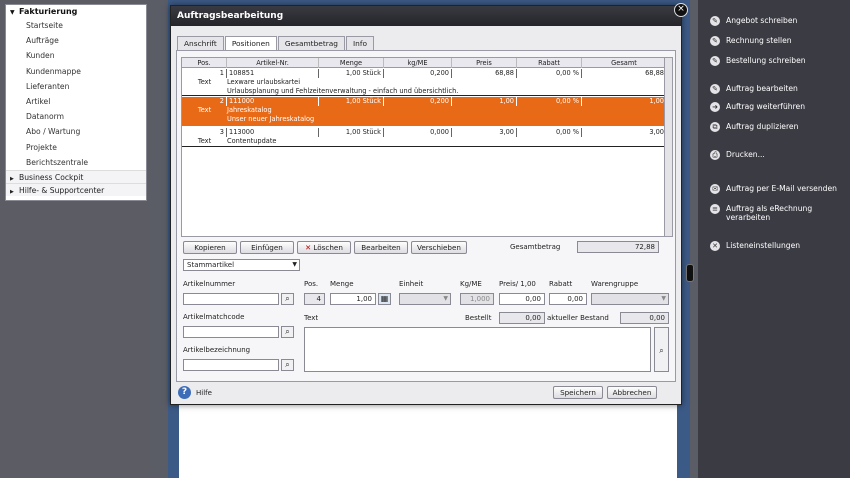 This screenshot has width=850, height=478. I want to click on nav-group-business-cockpit: ▶ Business Cockpit, so click(76, 176).